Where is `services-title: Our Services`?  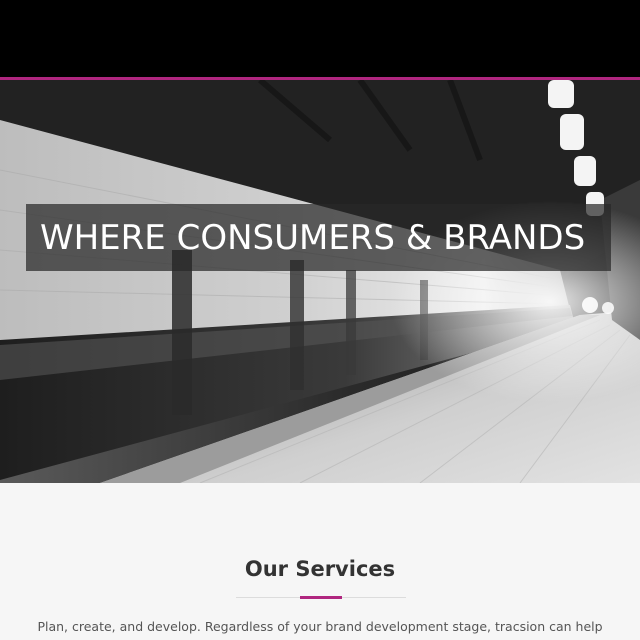 services-title: Our Services is located at coordinates (320, 569).